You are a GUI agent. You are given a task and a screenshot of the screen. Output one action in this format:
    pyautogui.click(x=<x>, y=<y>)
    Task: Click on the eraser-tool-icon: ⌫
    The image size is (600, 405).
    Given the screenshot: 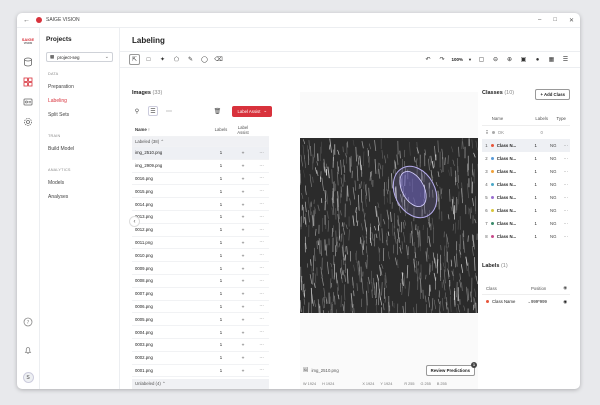 What is the action you would take?
    pyautogui.click(x=218, y=59)
    